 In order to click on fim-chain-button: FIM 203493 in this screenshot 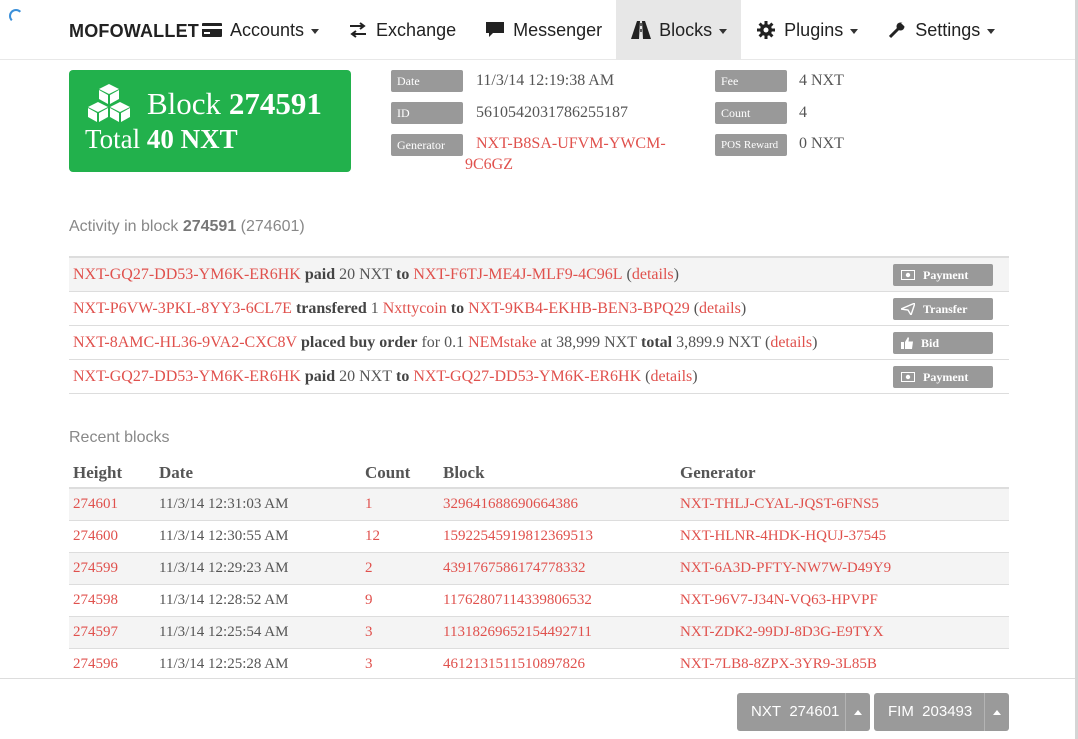, I will do `click(941, 712)`.